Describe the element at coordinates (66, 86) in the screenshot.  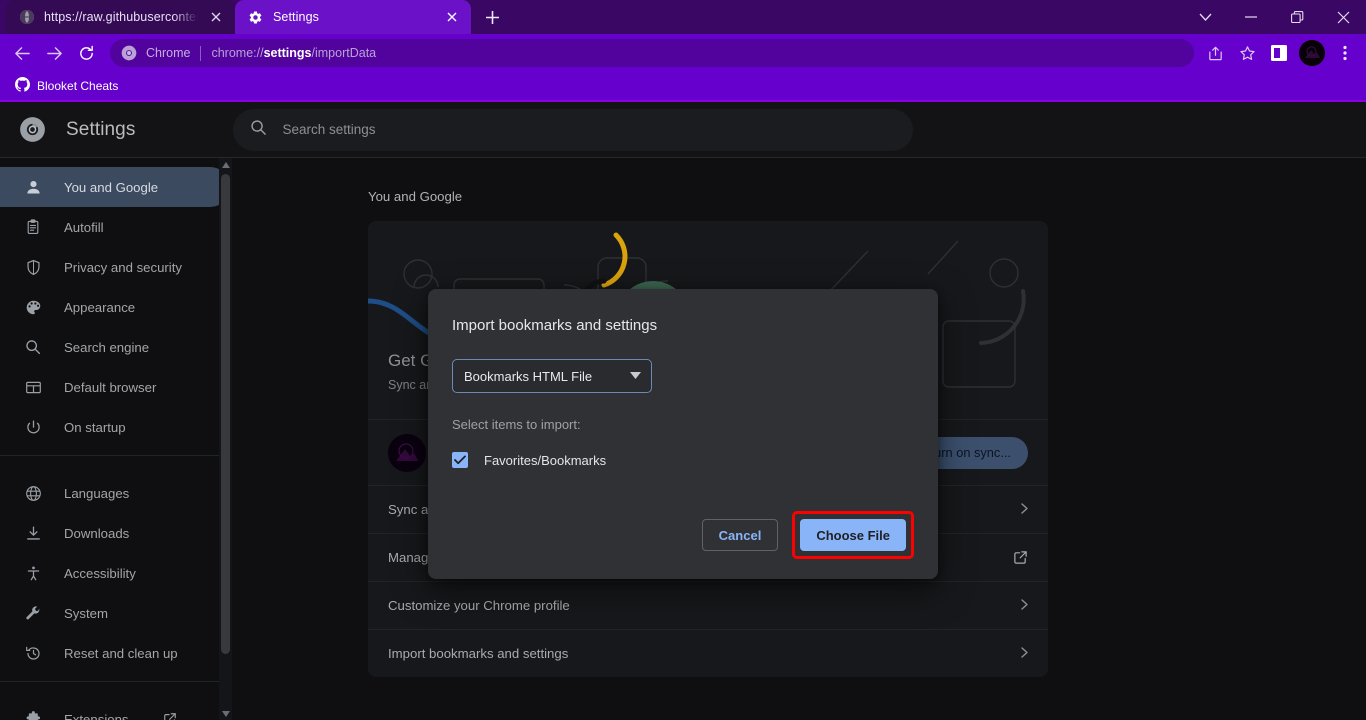
I see `bookmark-item-blooket-cheats: Blooket Cheats` at that location.